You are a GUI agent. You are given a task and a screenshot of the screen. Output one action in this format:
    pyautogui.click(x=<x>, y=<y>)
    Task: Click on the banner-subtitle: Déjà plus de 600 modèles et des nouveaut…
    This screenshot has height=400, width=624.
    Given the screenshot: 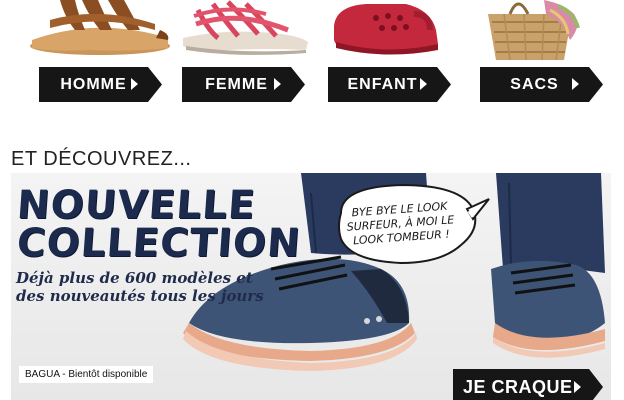 What is the action you would take?
    pyautogui.click(x=140, y=287)
    